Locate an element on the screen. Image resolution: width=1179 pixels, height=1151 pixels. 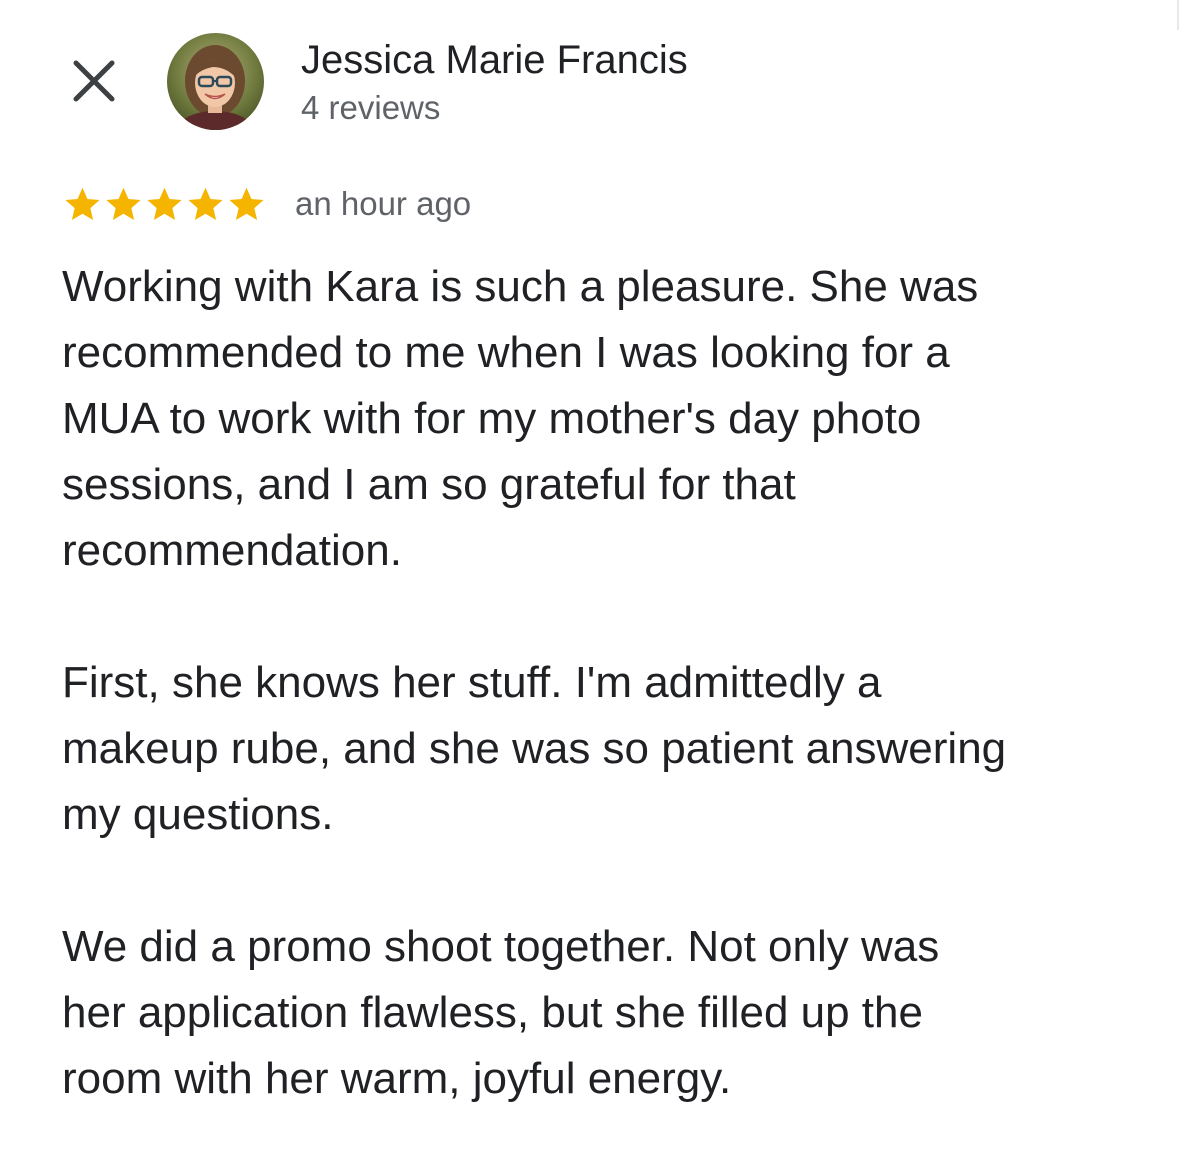
reviewer-name: Jessica Marie Francis is located at coordinates (494, 60).